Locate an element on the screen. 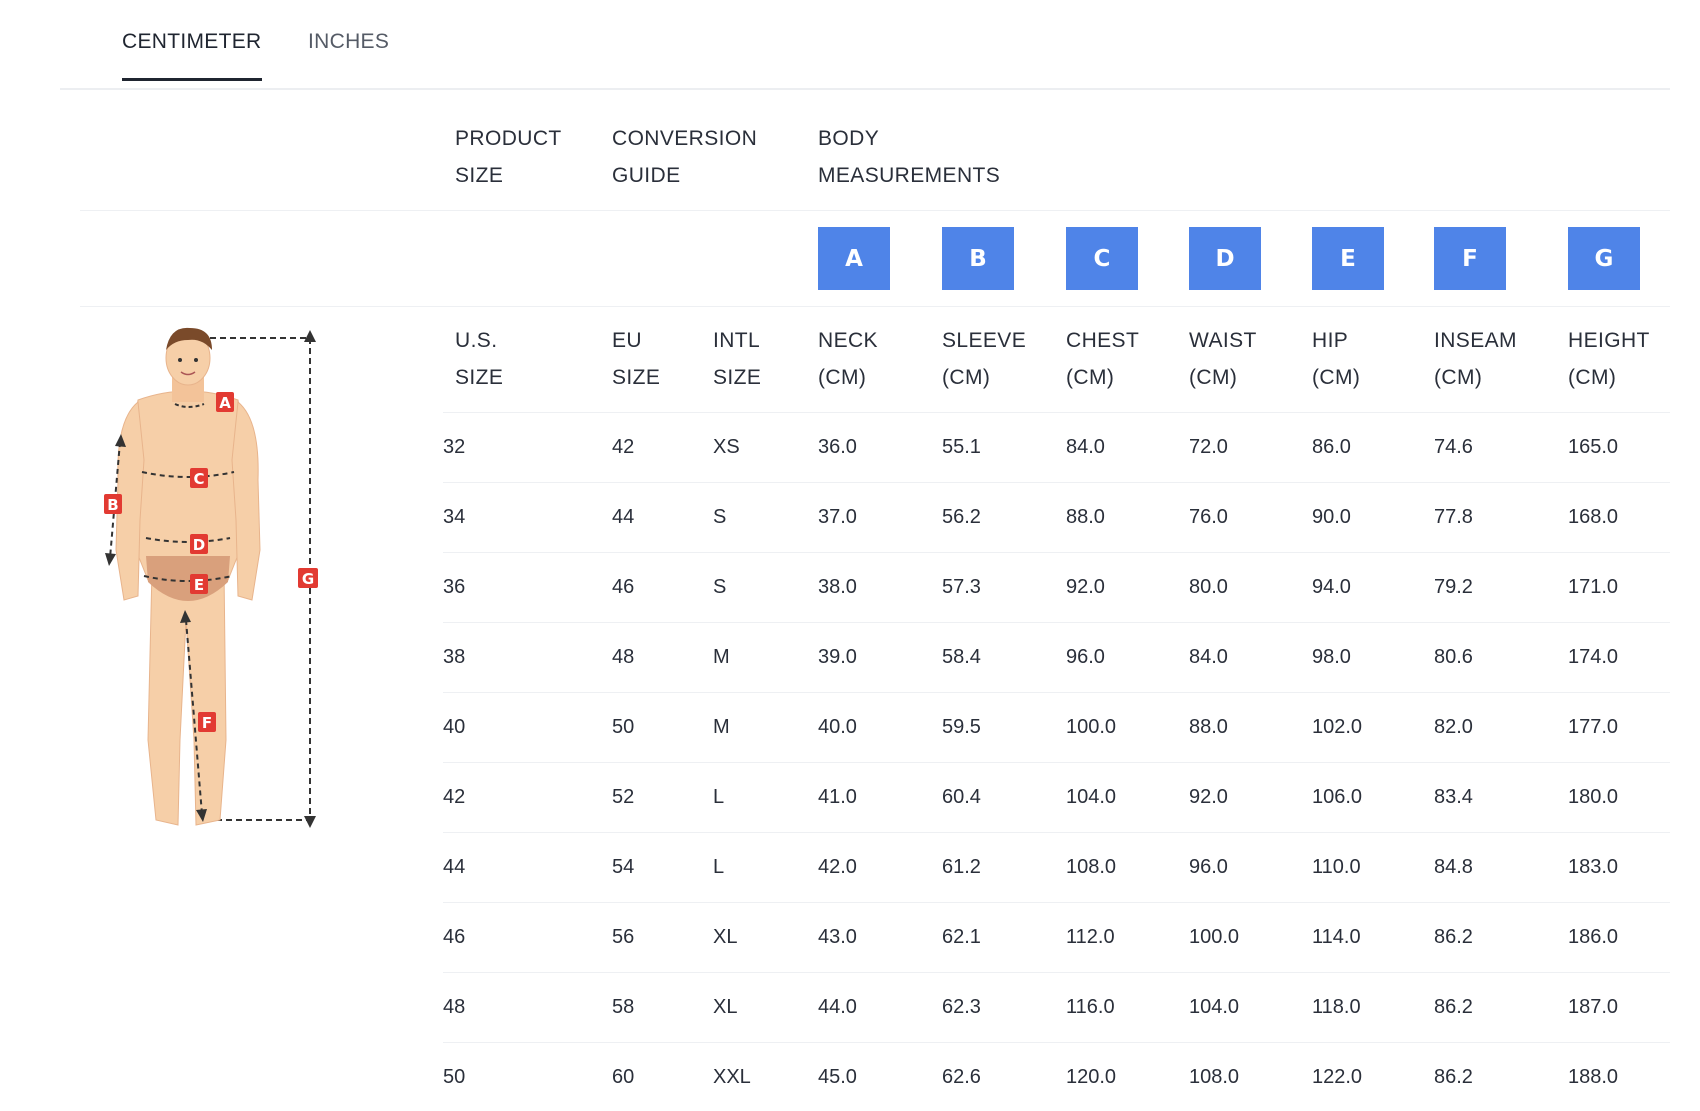  table-cell: 62.1 is located at coordinates (961, 937).